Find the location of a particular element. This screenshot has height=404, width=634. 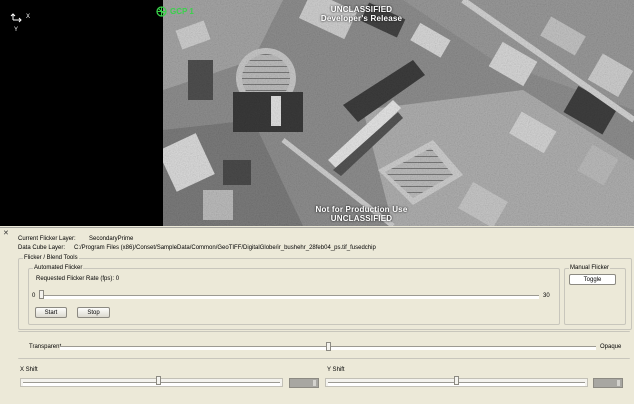

close-icon: ✕ is located at coordinates (6, 233).